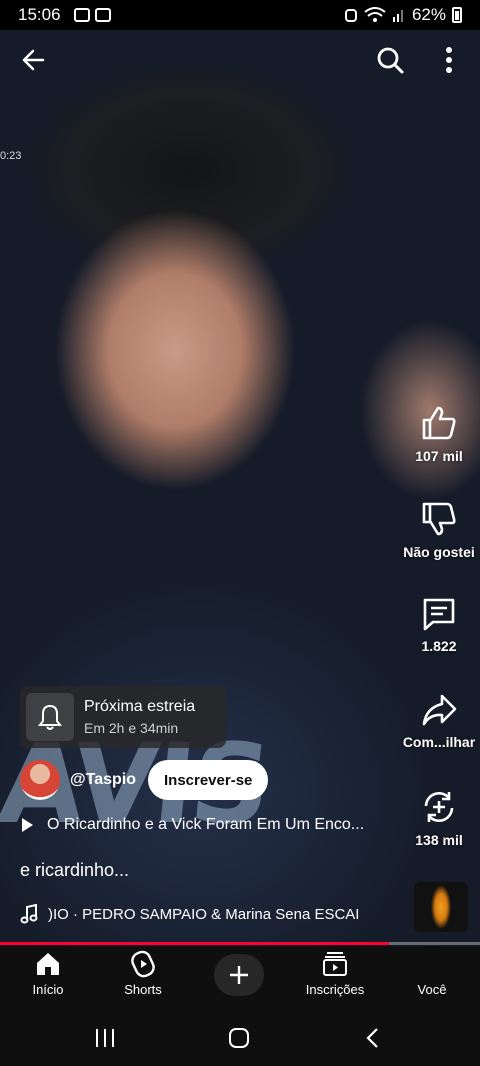 The height and width of the screenshot is (1066, 480). I want to click on home-circle-icon, so click(239, 1038).